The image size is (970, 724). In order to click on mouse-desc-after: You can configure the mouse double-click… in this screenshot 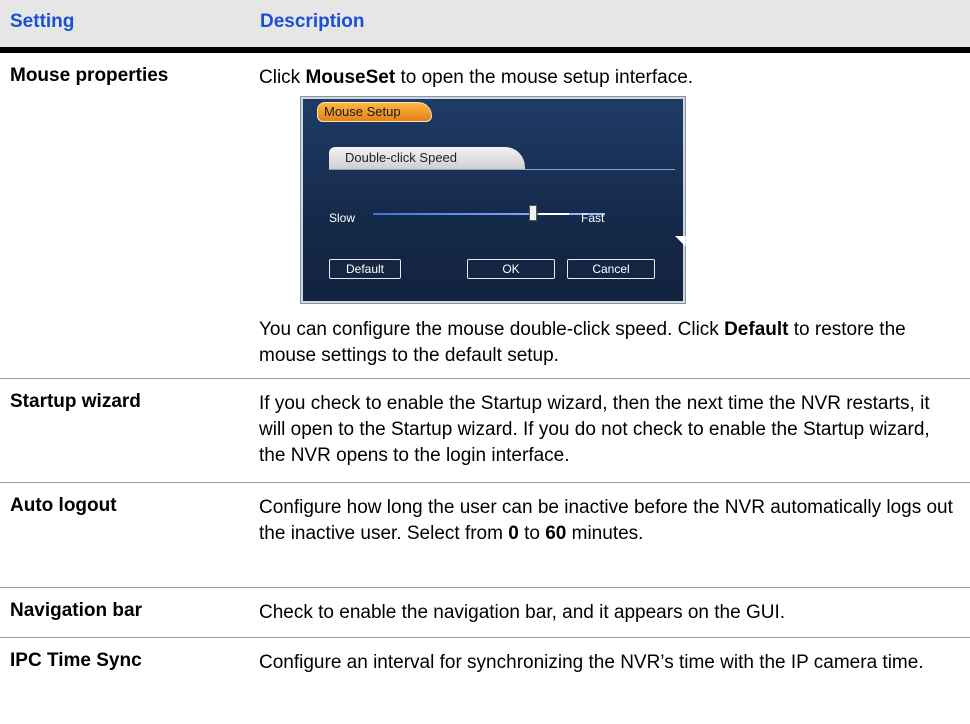, I will do `click(610, 343)`.